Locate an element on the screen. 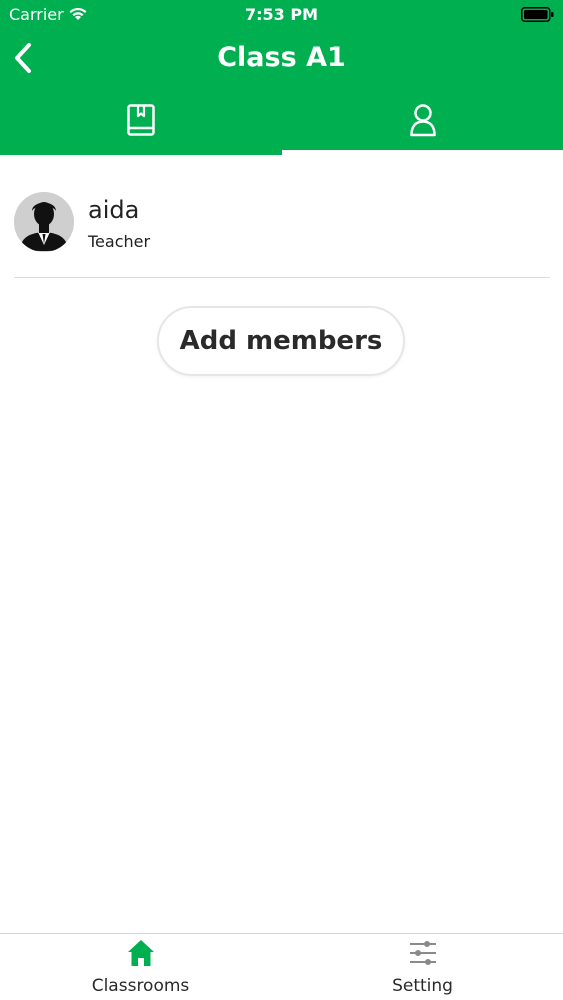 The height and width of the screenshot is (1000, 563). bottom-tab-bar: Classrooms Setting is located at coordinates (281, 966).